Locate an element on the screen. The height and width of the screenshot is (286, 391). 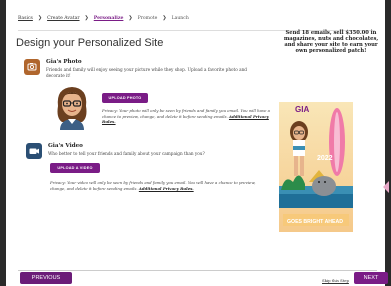
upload-video-button: UPLOAD A VIDEO is located at coordinates (75, 168).